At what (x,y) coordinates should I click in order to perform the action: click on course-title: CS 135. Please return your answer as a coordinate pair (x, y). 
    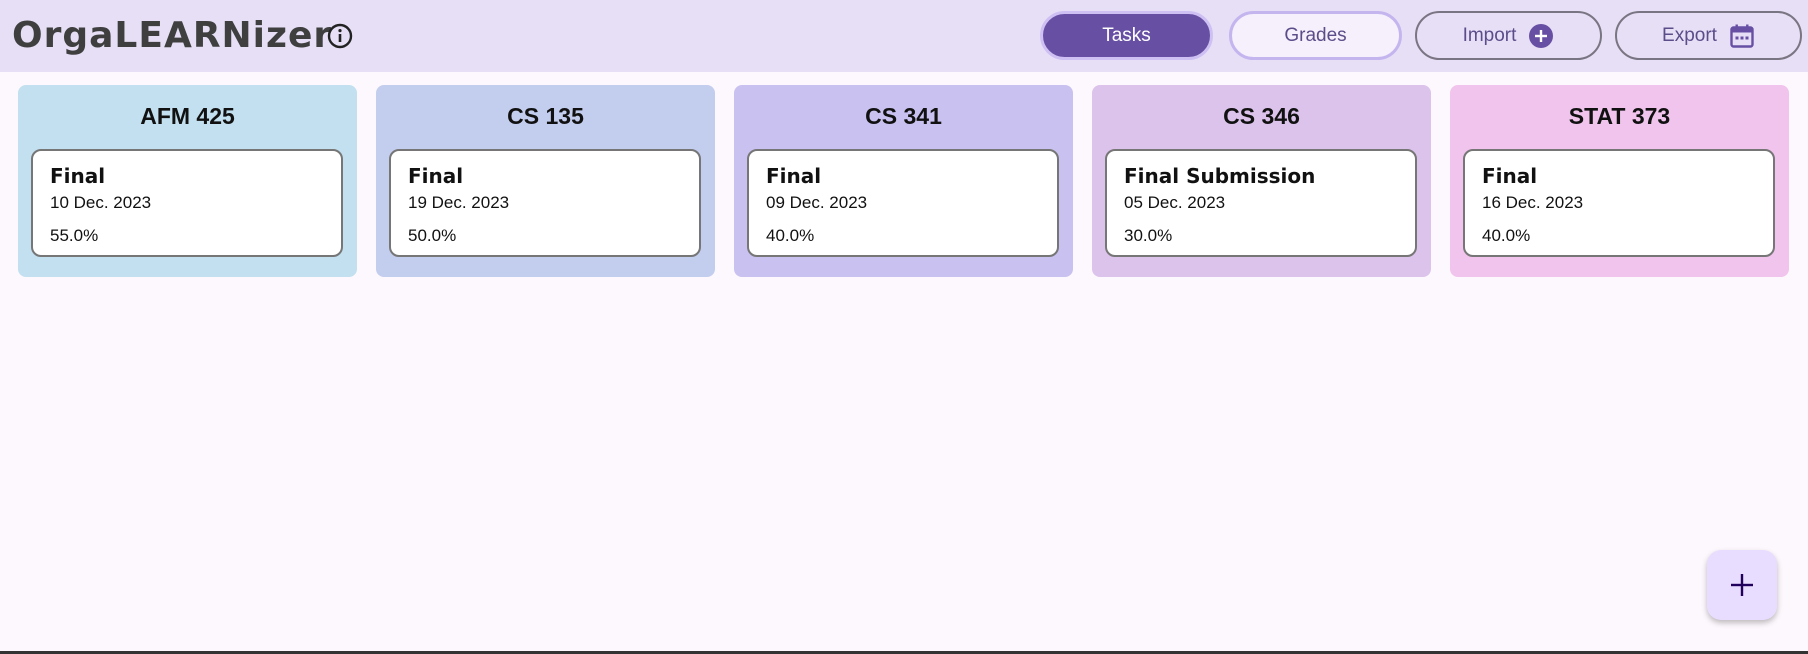
    Looking at the image, I should click on (545, 116).